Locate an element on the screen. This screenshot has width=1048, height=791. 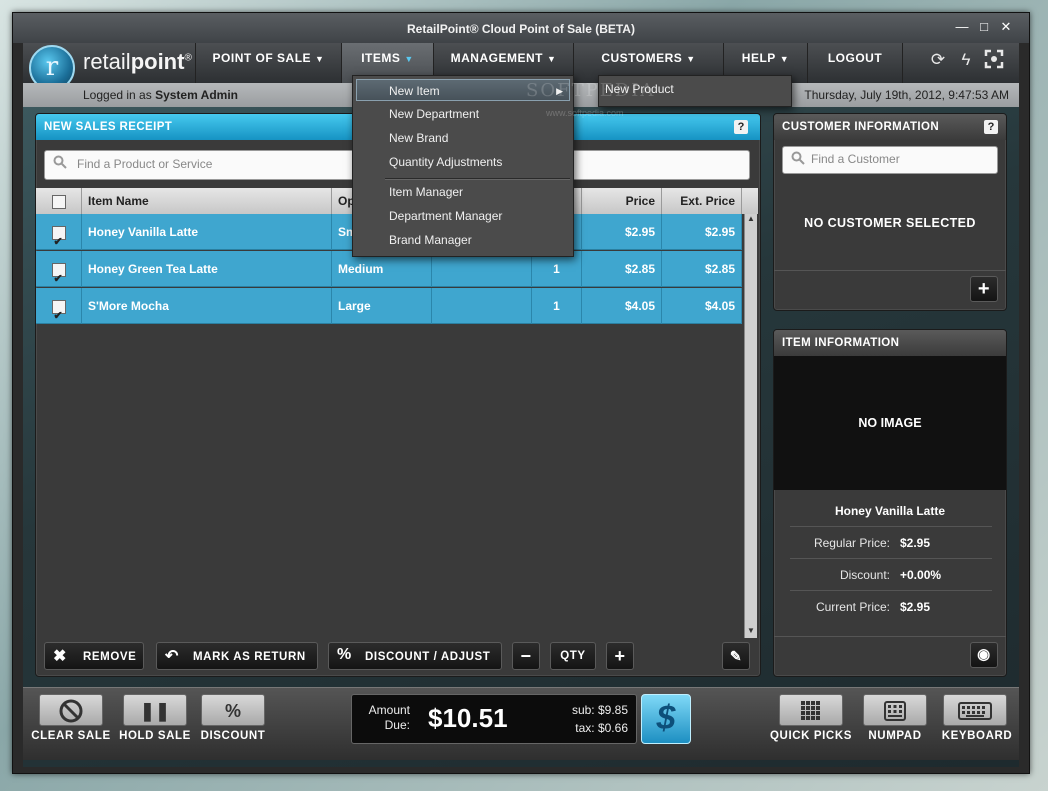
menu-logout: LOGOUT is located at coordinates (855, 63).